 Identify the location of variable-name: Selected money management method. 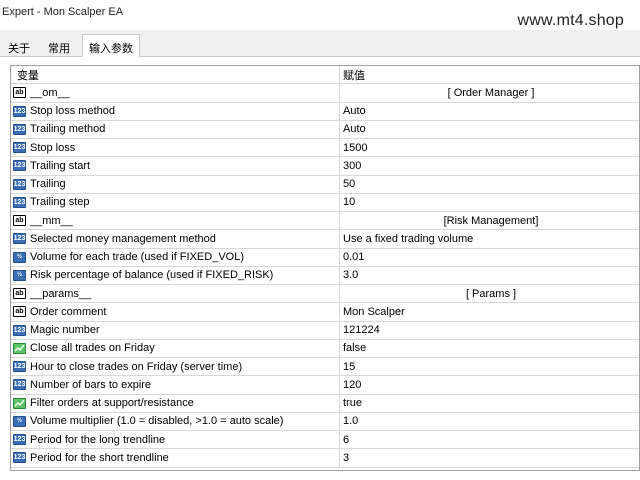
(123, 238).